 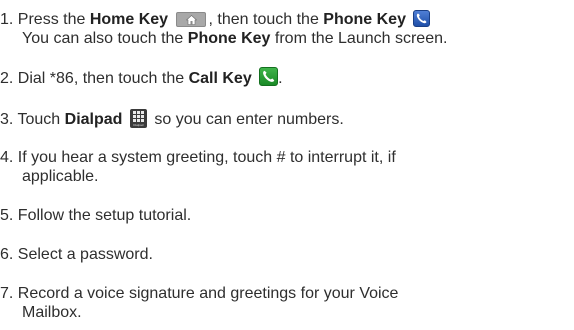 I want to click on step-5-text: 5. Follow the setup tutorial., so click(x=96, y=215).